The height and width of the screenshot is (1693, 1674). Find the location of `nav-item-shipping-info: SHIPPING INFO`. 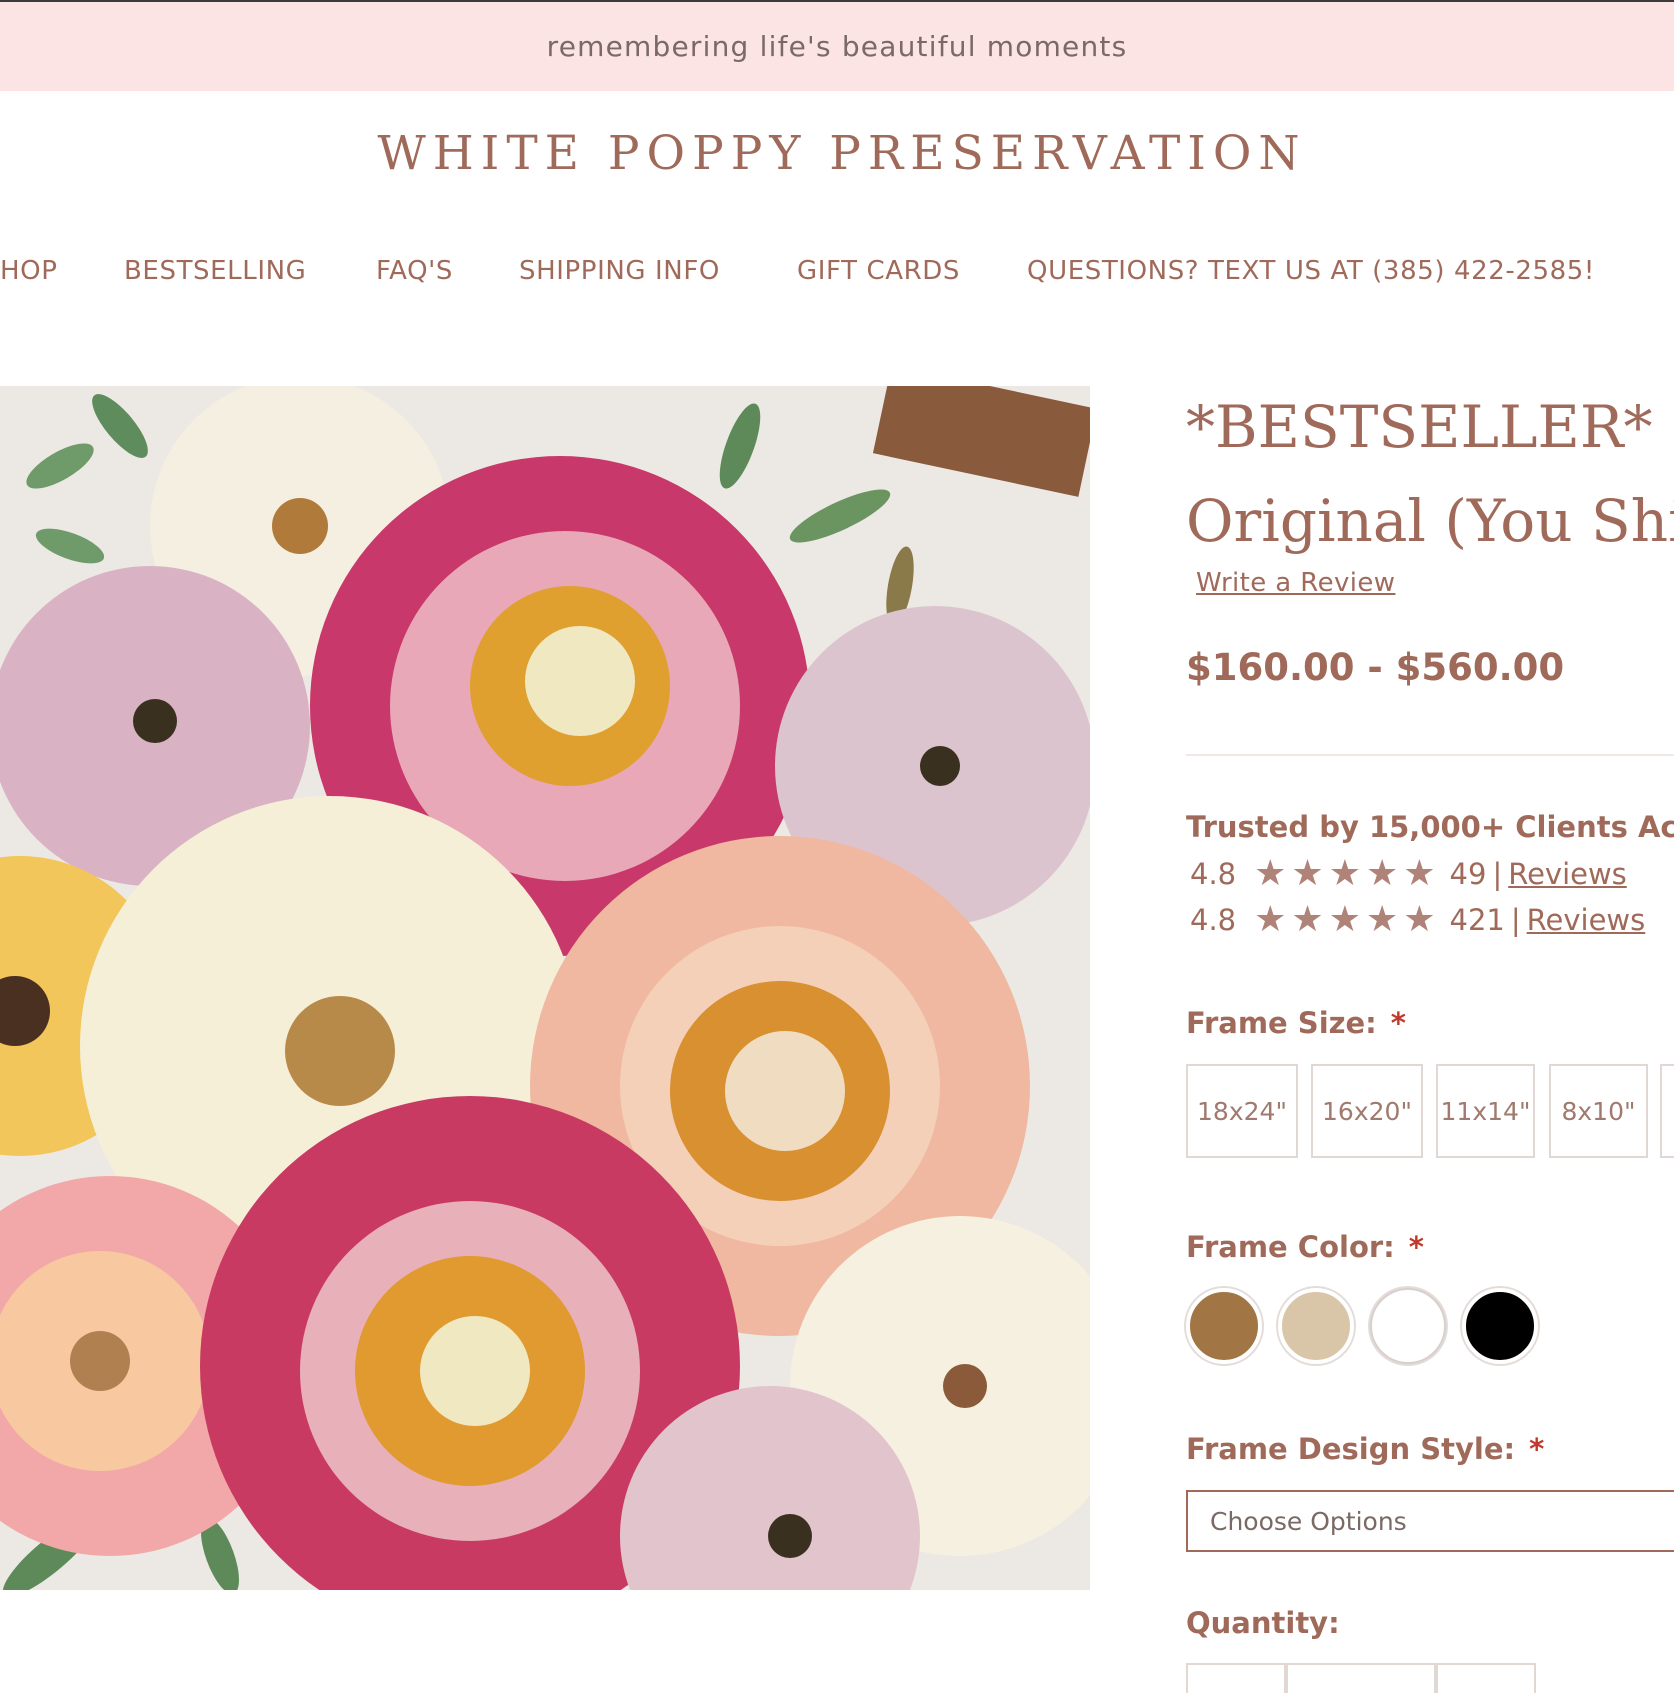

nav-item-shipping-info: SHIPPING INFO is located at coordinates (619, 271).